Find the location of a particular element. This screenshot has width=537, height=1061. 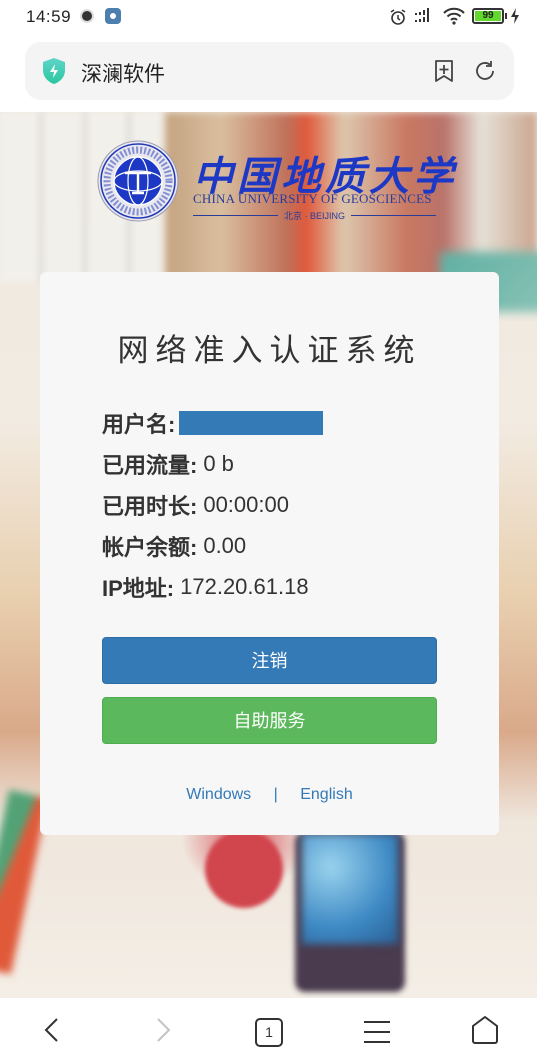

info-value: 0.00 is located at coordinates (225, 545).